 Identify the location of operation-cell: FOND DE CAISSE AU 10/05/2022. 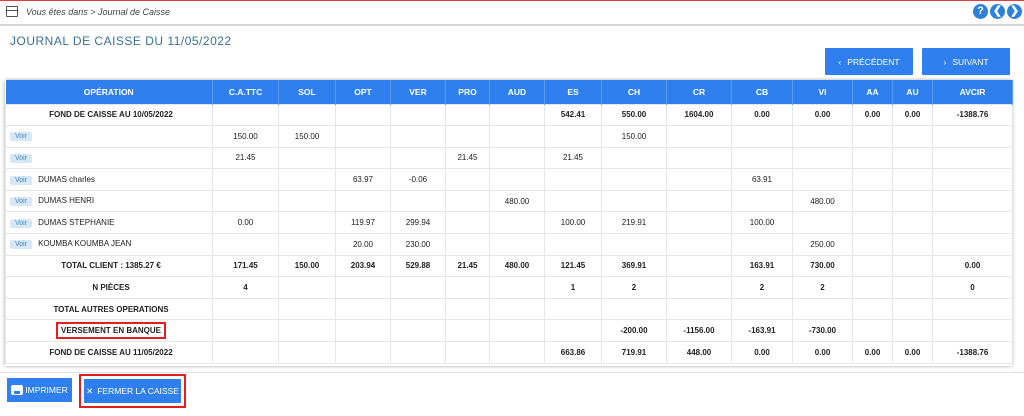
(109, 115).